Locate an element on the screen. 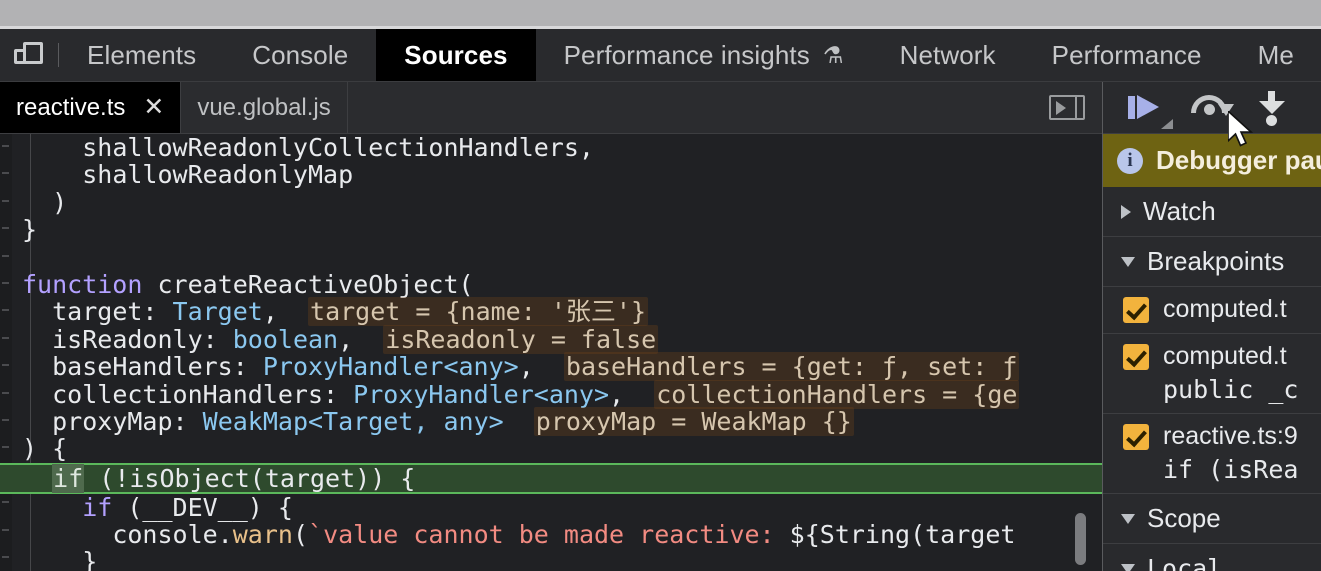 Image resolution: width=1321 pixels, height=571 pixels. tab-label: Network is located at coordinates (947, 54).